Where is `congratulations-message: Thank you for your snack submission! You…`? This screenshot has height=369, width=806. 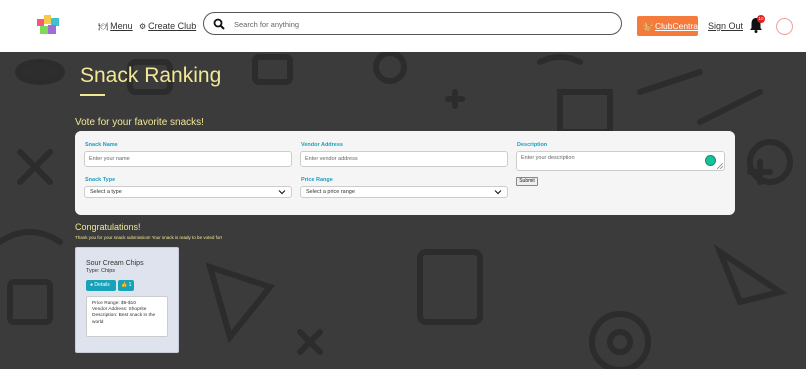 congratulations-message: Thank you for your snack submission! You… is located at coordinates (149, 237).